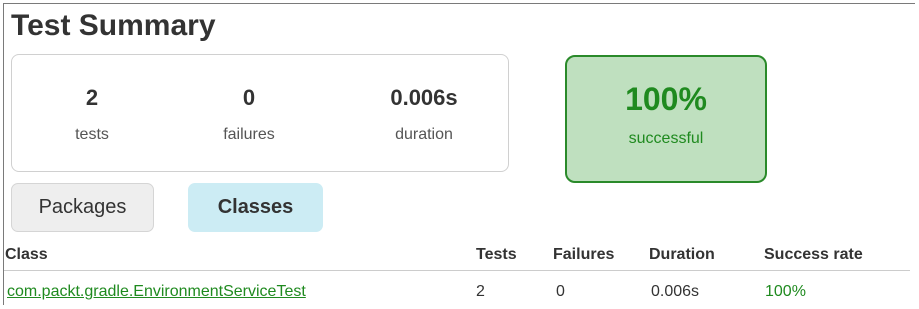 The image size is (919, 309). What do you see at coordinates (813, 254) in the screenshot?
I see `column-header-success-rate: Success rate` at bounding box center [813, 254].